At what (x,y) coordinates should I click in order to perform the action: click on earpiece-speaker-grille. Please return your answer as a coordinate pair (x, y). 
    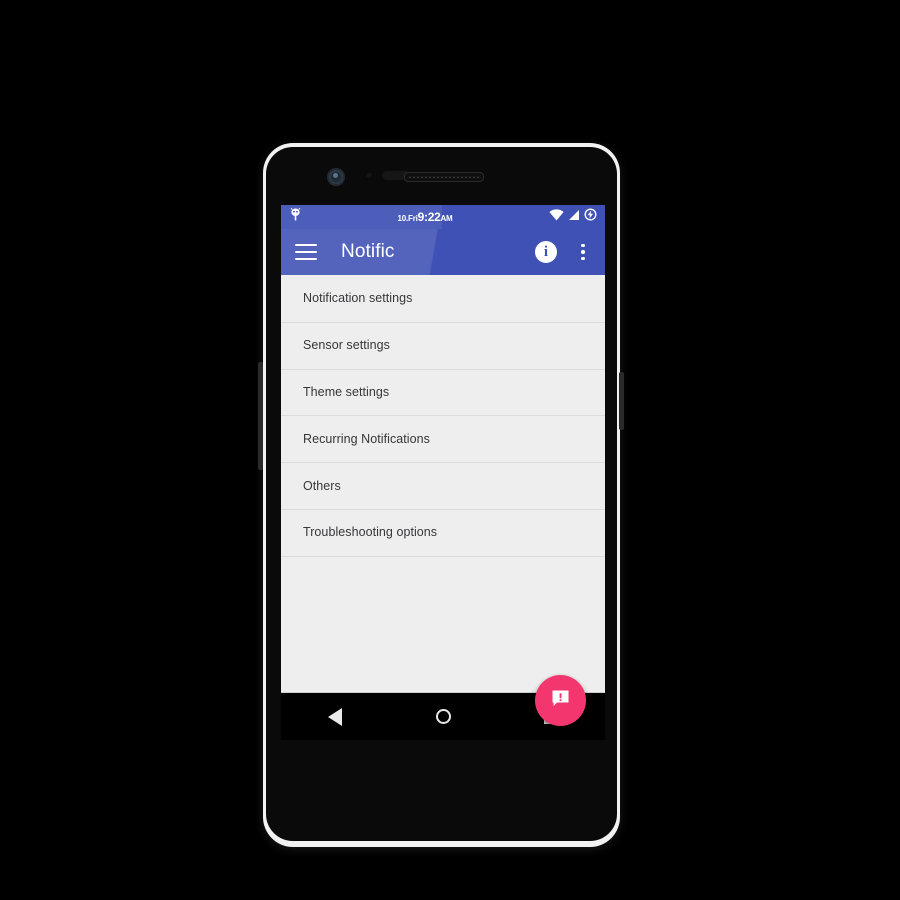
    Looking at the image, I should click on (444, 177).